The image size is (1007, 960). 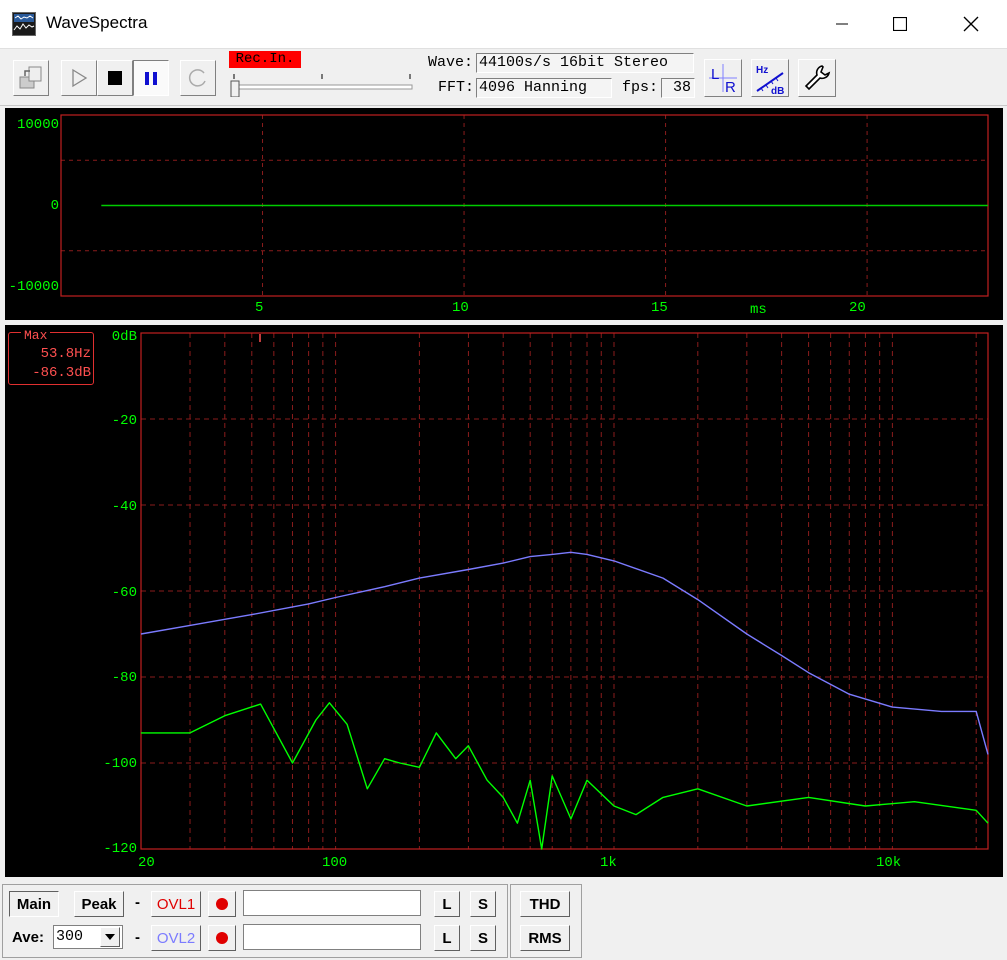 What do you see at coordinates (730, 86) in the screenshot?
I see `lr-icon-r: R` at bounding box center [730, 86].